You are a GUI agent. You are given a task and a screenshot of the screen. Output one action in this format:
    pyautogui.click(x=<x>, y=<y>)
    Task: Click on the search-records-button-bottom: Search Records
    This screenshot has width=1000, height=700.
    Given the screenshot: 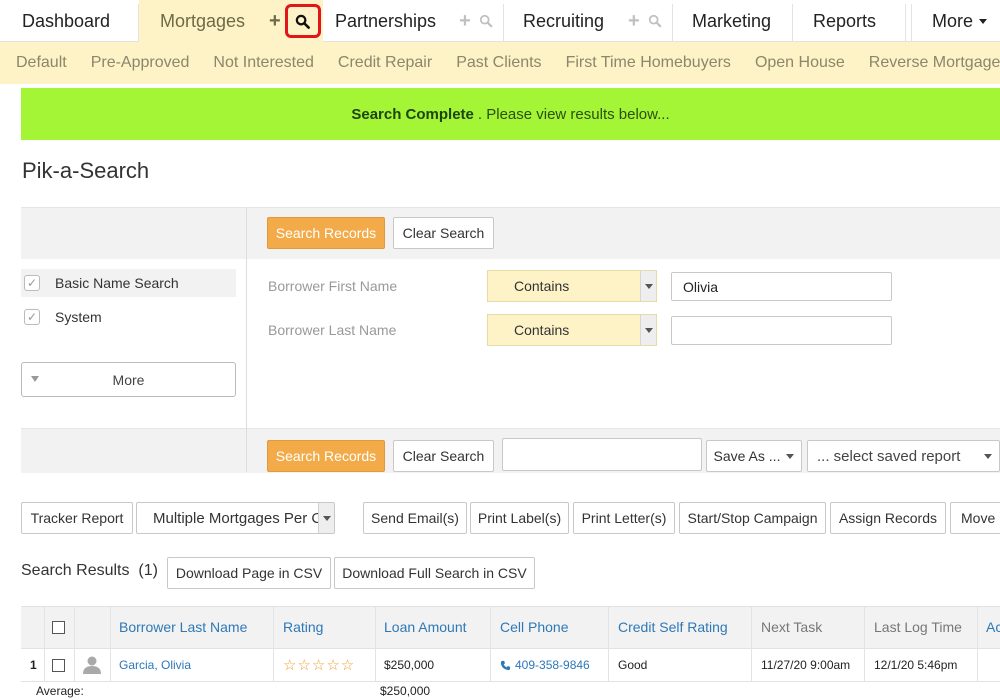 What is the action you would take?
    pyautogui.click(x=326, y=456)
    